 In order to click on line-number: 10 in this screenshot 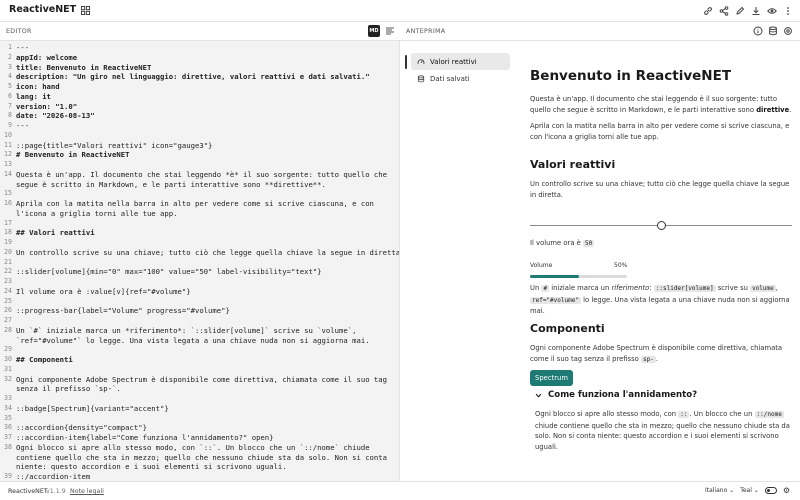, I will do `click(8, 134)`.